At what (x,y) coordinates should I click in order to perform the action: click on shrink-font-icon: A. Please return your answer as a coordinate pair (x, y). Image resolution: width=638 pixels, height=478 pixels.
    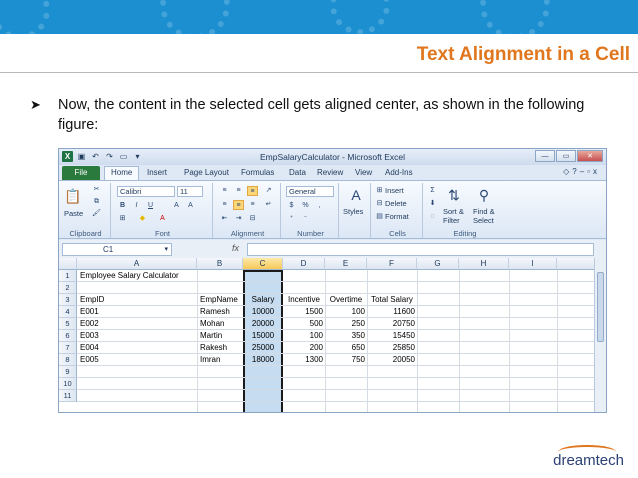
    Looking at the image, I should click on (190, 206).